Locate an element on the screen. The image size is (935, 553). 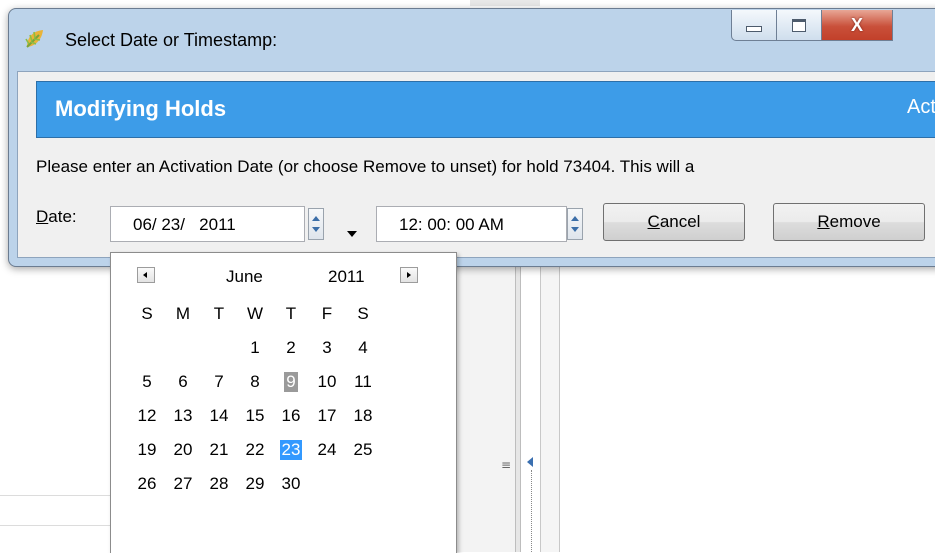
calendar-day: 21 is located at coordinates (219, 450).